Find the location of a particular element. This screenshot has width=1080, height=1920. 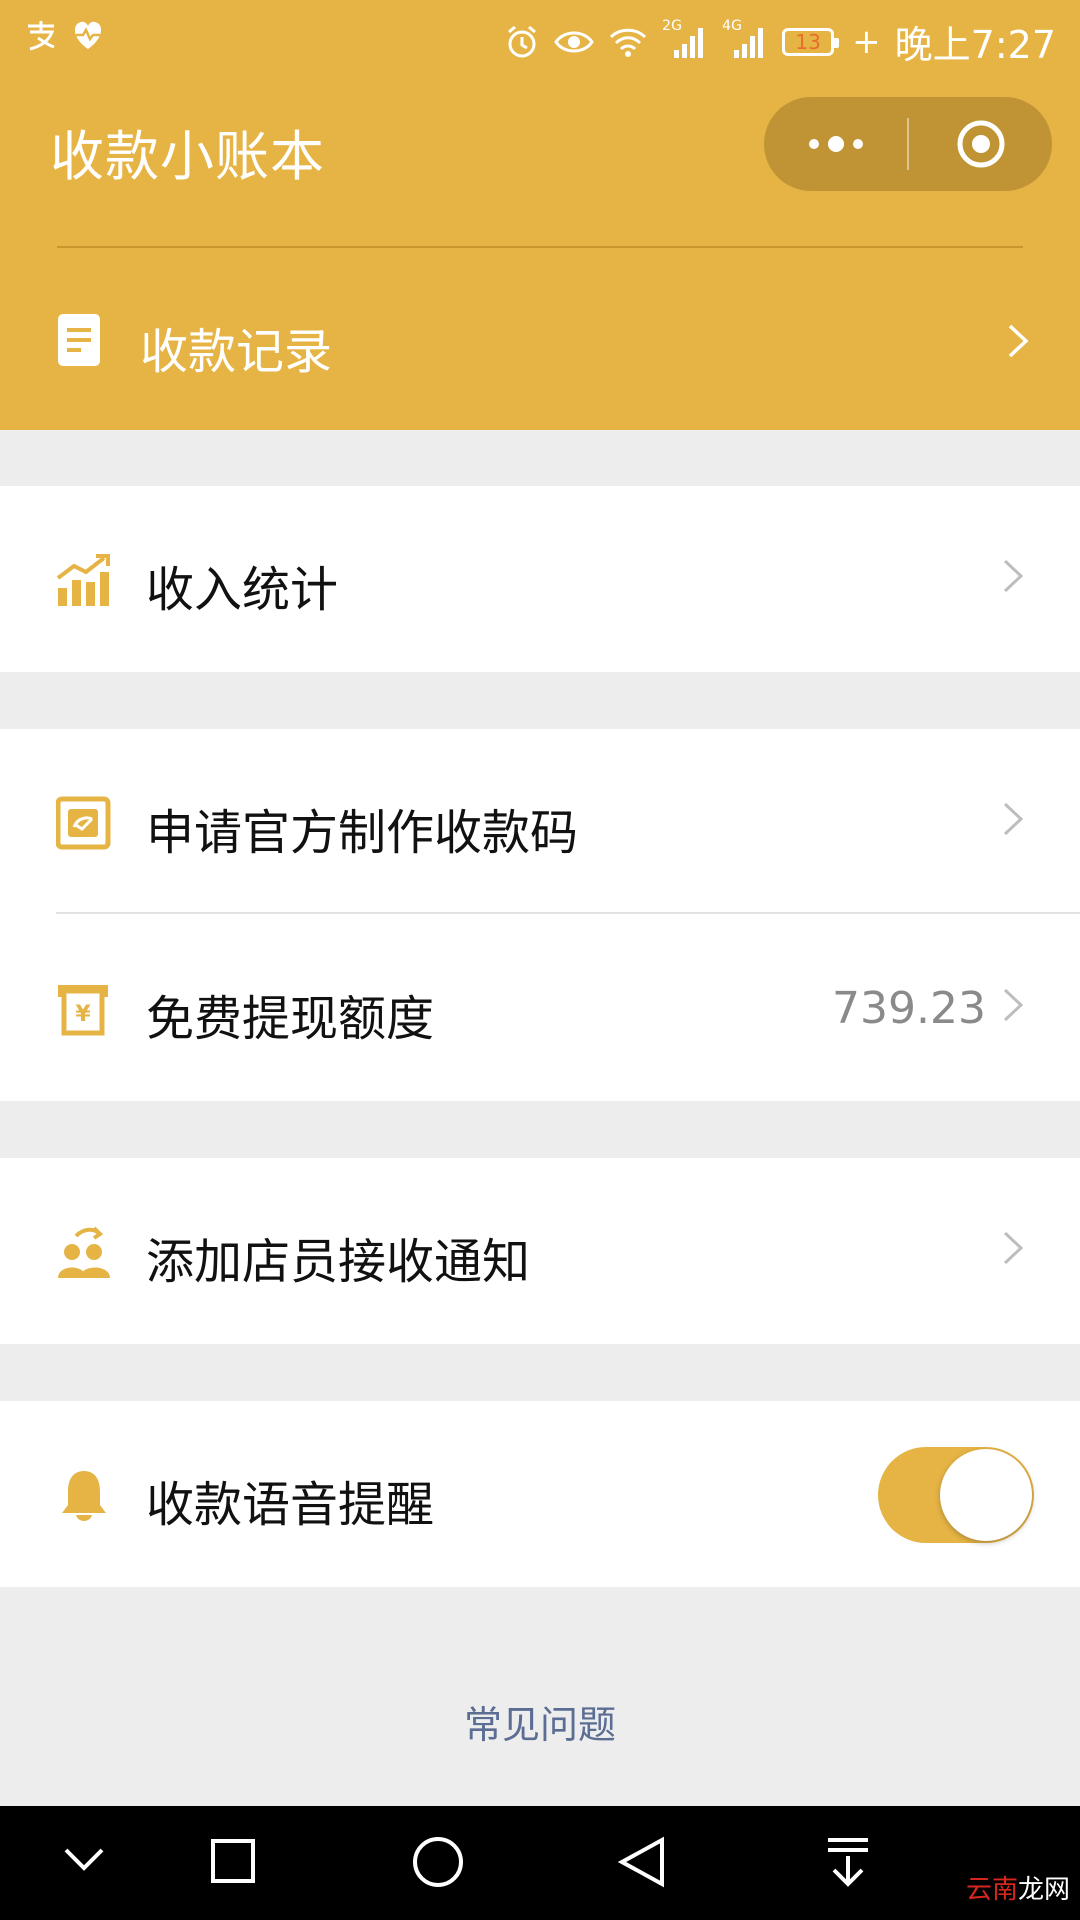

signal-2g-icon: 2G is located at coordinates (685, 39).